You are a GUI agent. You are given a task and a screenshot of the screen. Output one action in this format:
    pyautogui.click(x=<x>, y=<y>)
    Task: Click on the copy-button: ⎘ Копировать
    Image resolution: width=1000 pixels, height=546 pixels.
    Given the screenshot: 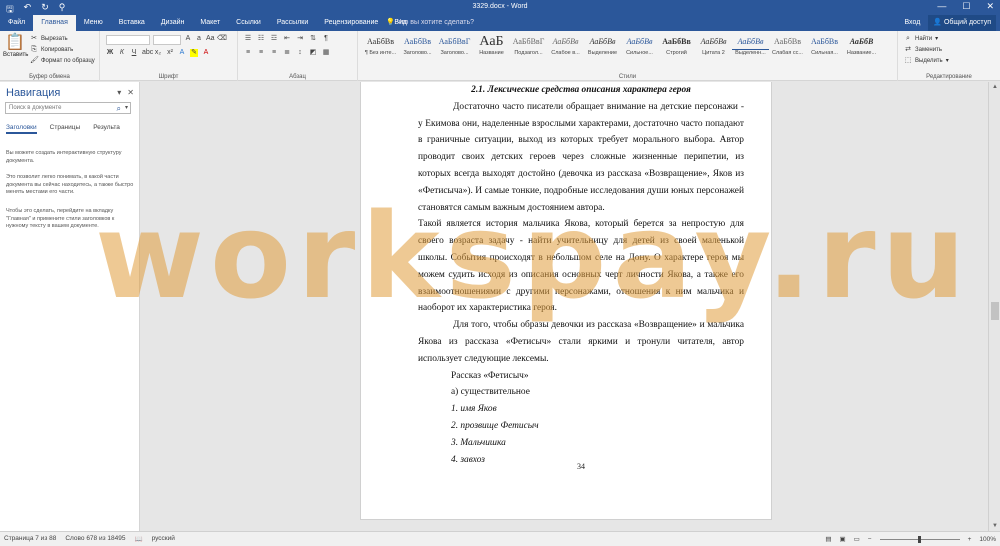 What is the action you would take?
    pyautogui.click(x=62, y=49)
    